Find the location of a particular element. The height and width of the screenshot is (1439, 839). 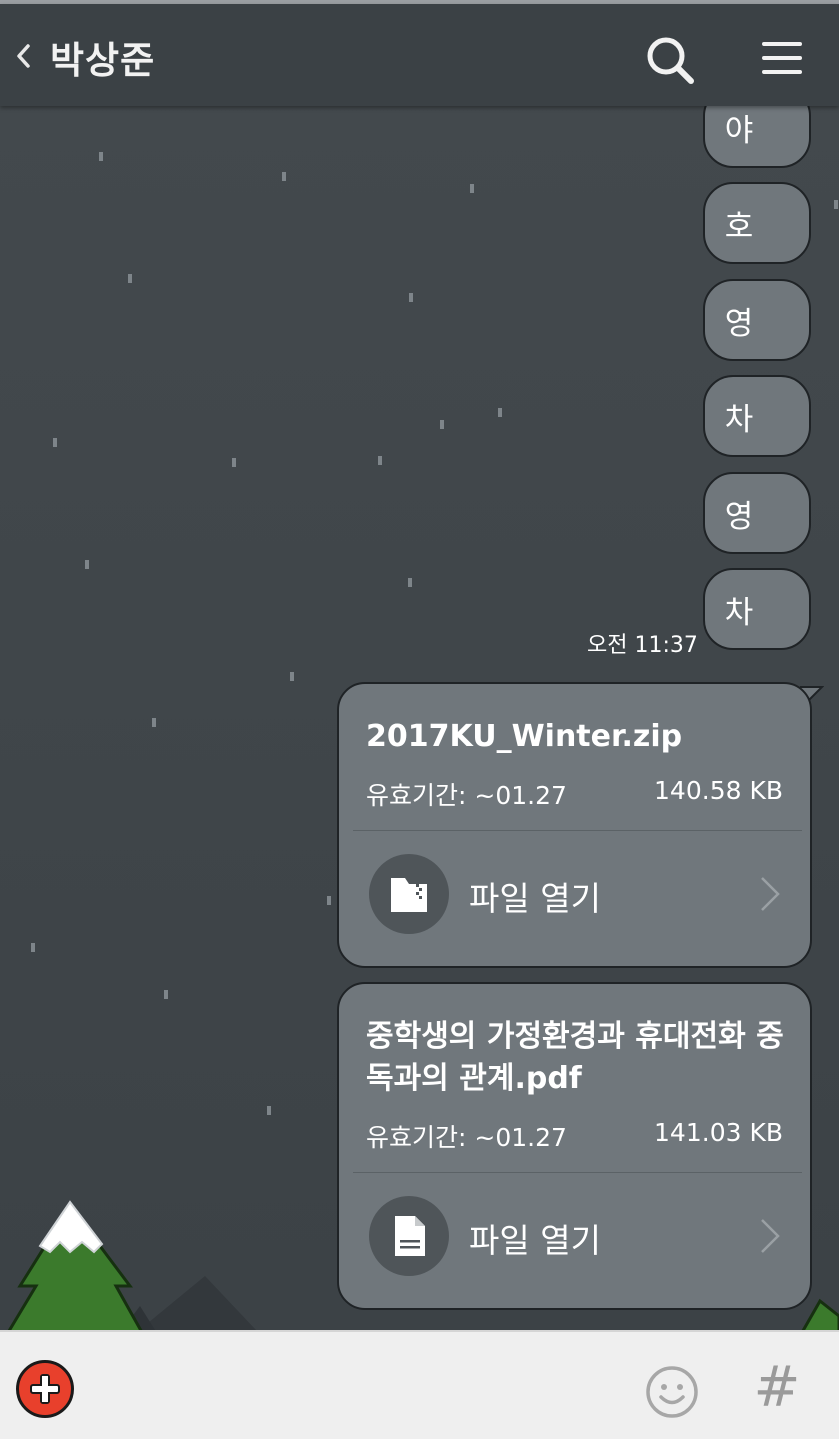

file-name: 2017KU_Winter.zip is located at coordinates (524, 736).